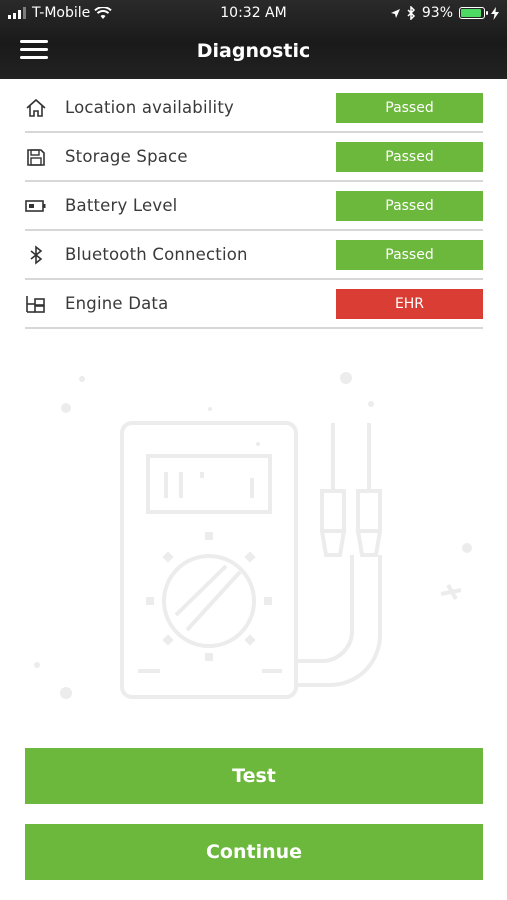  What do you see at coordinates (254, 852) in the screenshot?
I see `continue-button: Continue` at bounding box center [254, 852].